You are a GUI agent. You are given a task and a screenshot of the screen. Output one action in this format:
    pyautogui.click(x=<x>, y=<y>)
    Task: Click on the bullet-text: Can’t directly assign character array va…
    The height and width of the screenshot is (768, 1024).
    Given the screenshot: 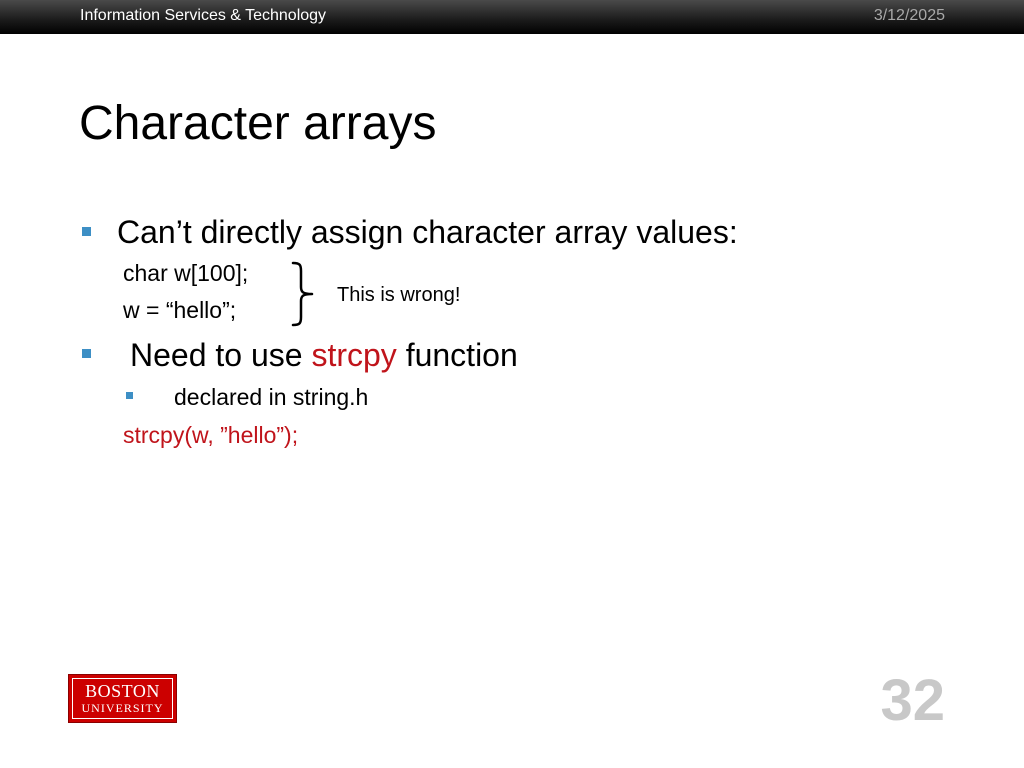 What is the action you would take?
    pyautogui.click(x=427, y=232)
    